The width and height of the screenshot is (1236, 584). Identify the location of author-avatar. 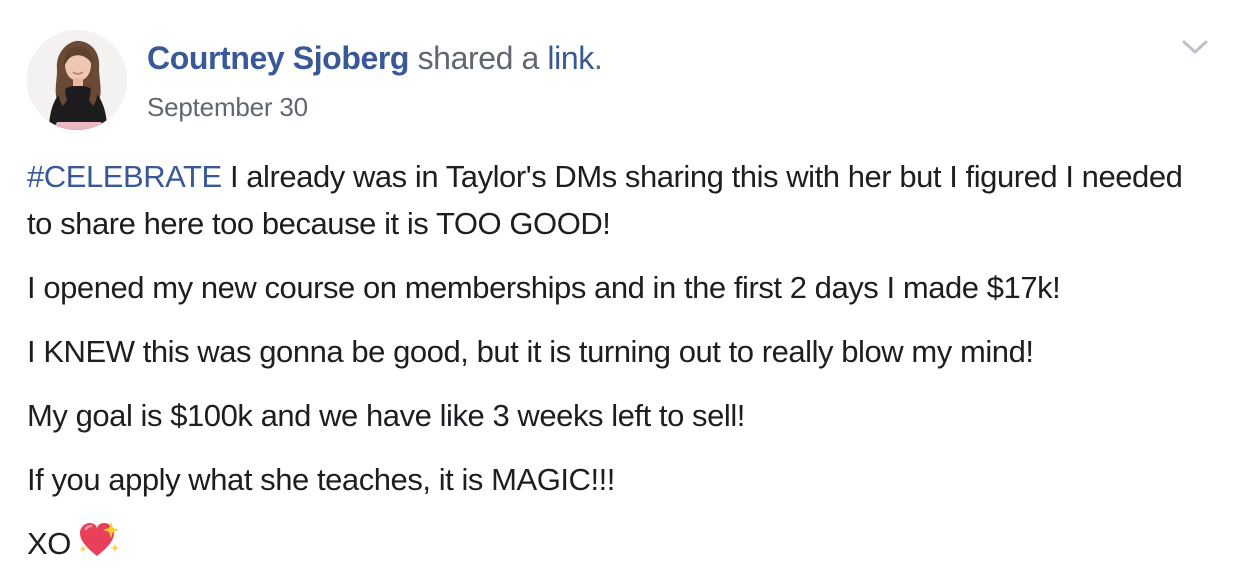
(77, 80).